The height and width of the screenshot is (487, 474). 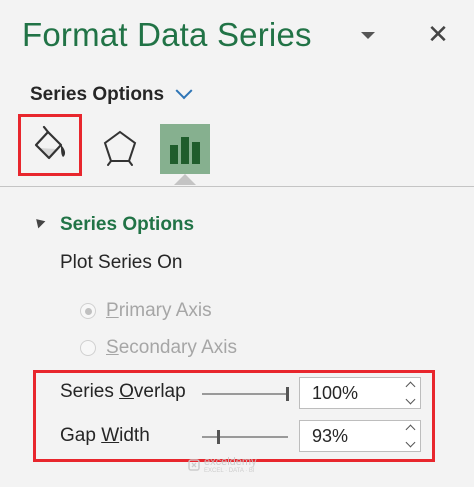 I want to click on exceldemy-logo-icon, so click(x=194, y=465).